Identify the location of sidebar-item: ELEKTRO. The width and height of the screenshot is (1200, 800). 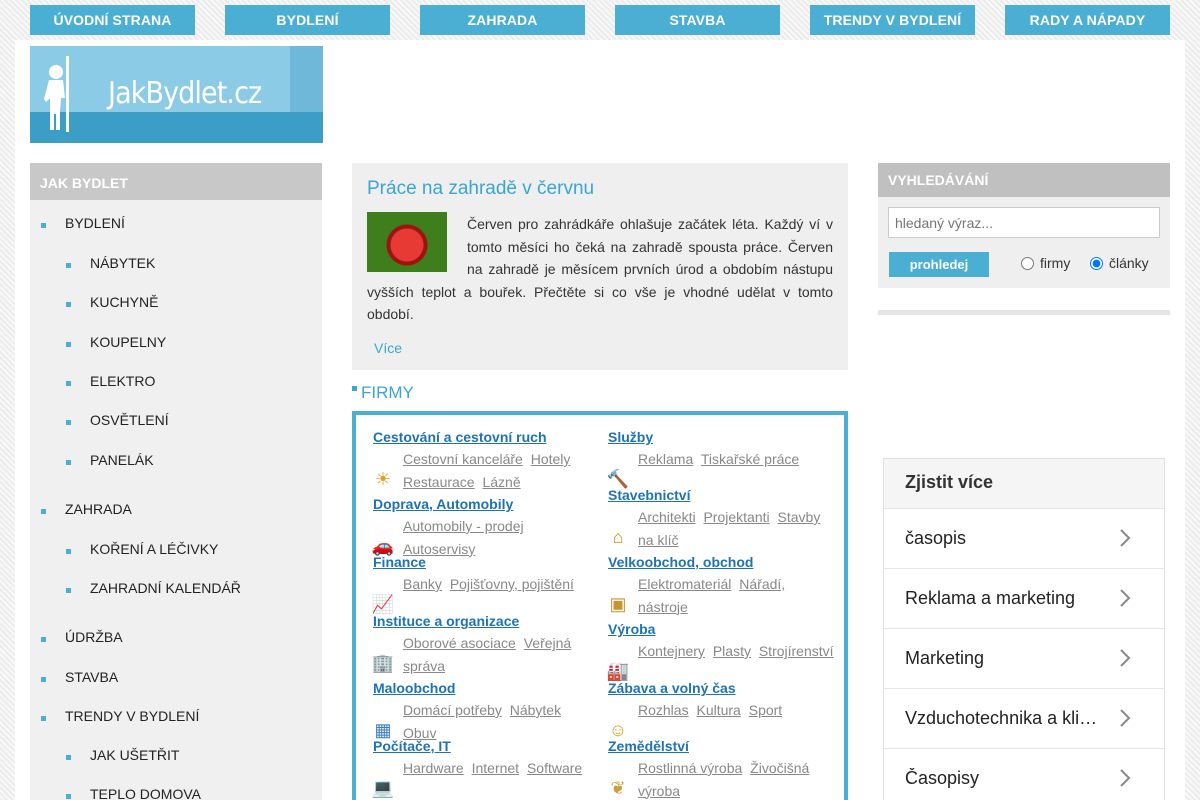
(122, 381).